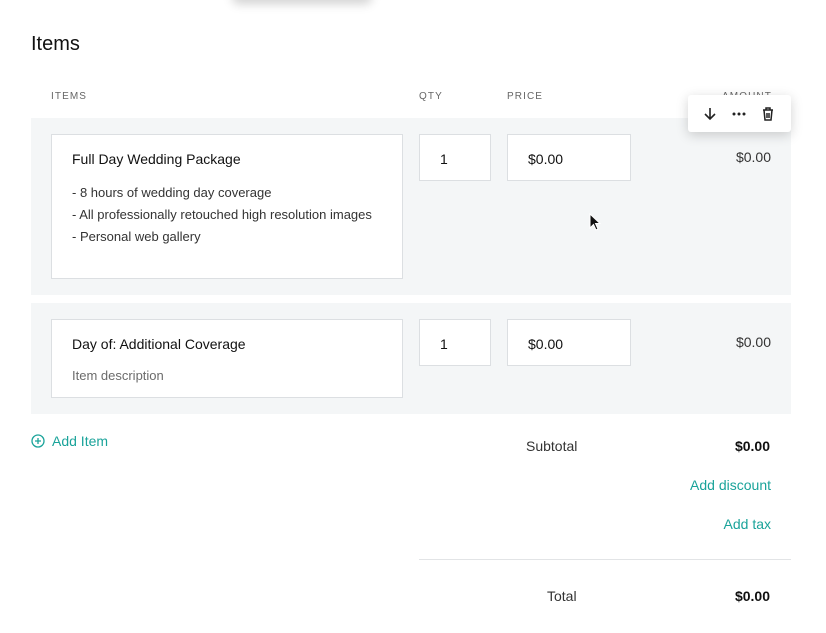  Describe the element at coordinates (730, 485) in the screenshot. I see `add-discount-link: Add discount` at that location.